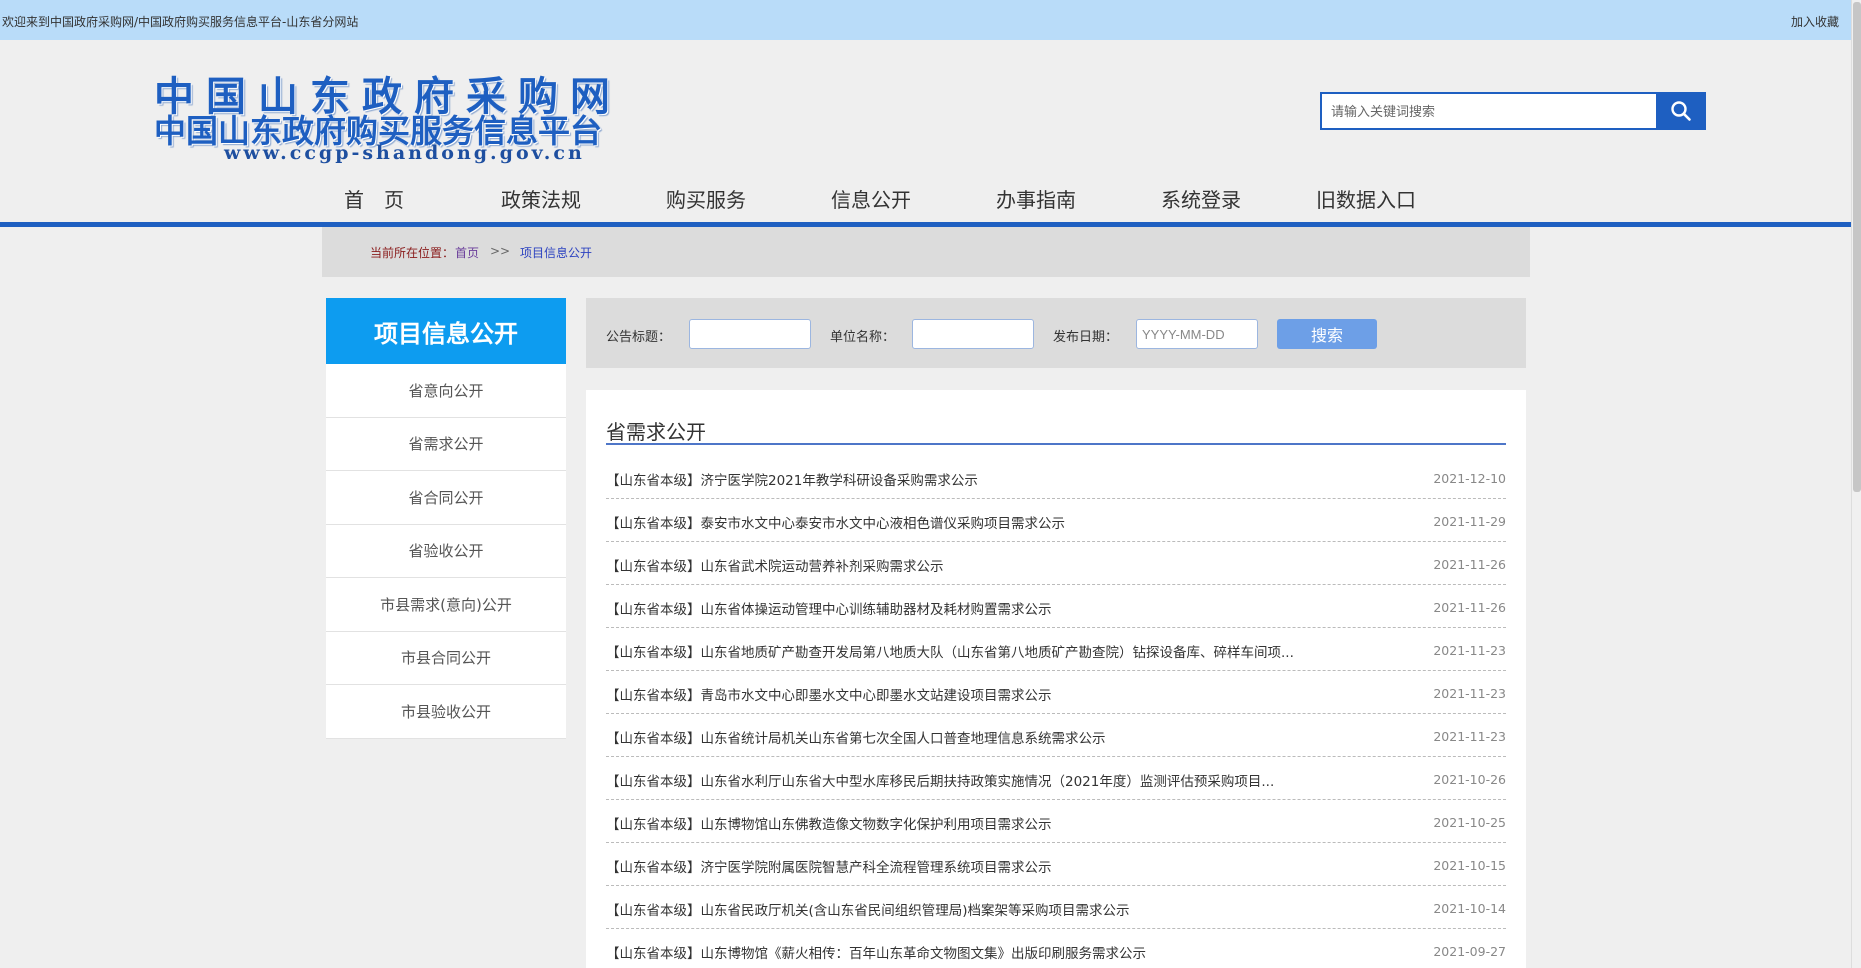 This screenshot has width=1861, height=968. Describe the element at coordinates (750, 334) in the screenshot. I see `title-filter-input` at that location.